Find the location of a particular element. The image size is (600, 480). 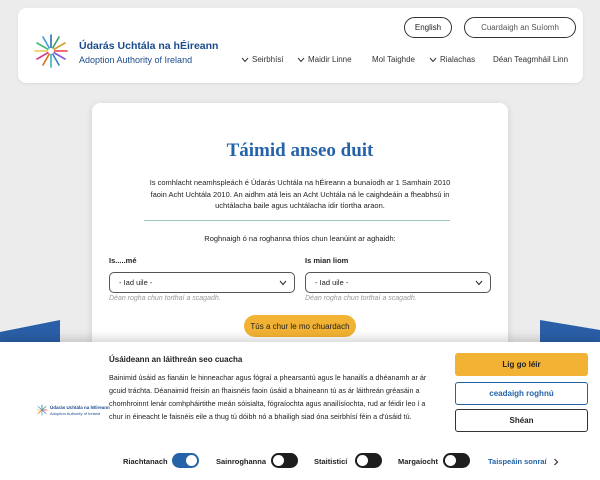

accept-all-button: Lig go léir is located at coordinates (521, 364).